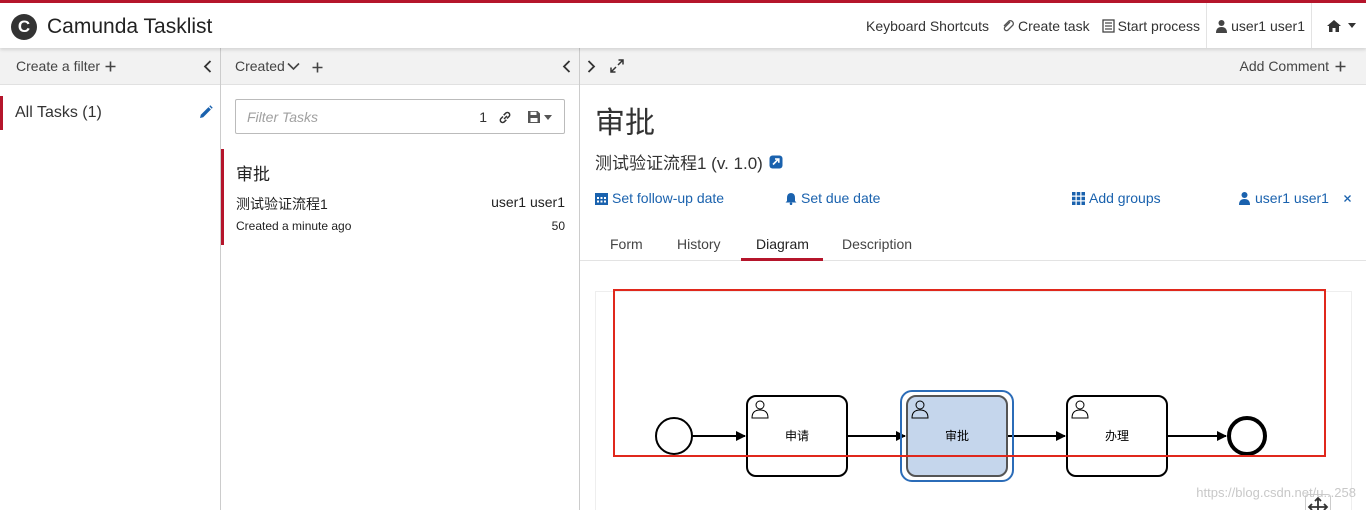  I want to click on external-link-icon, so click(776, 161).